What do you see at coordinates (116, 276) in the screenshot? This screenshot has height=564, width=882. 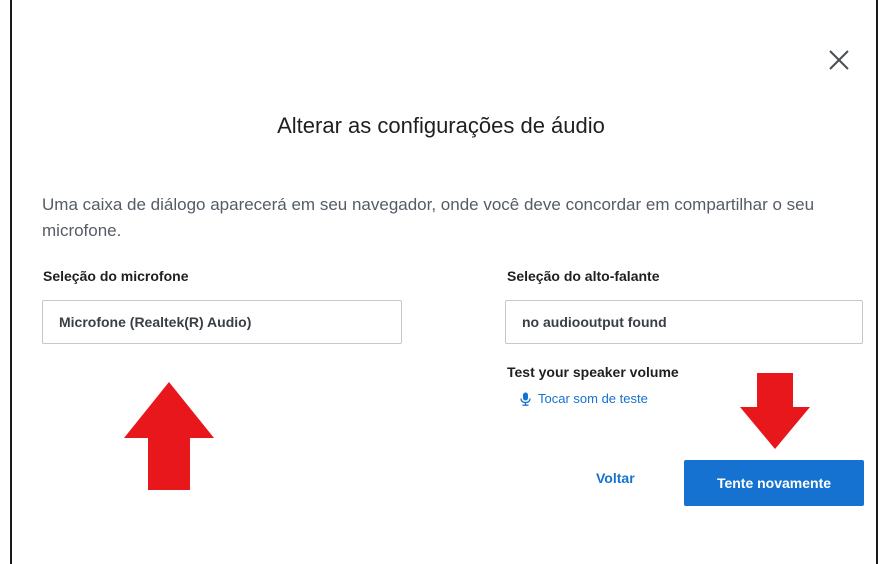 I see `microphone-select-label: Seleção do microfone` at bounding box center [116, 276].